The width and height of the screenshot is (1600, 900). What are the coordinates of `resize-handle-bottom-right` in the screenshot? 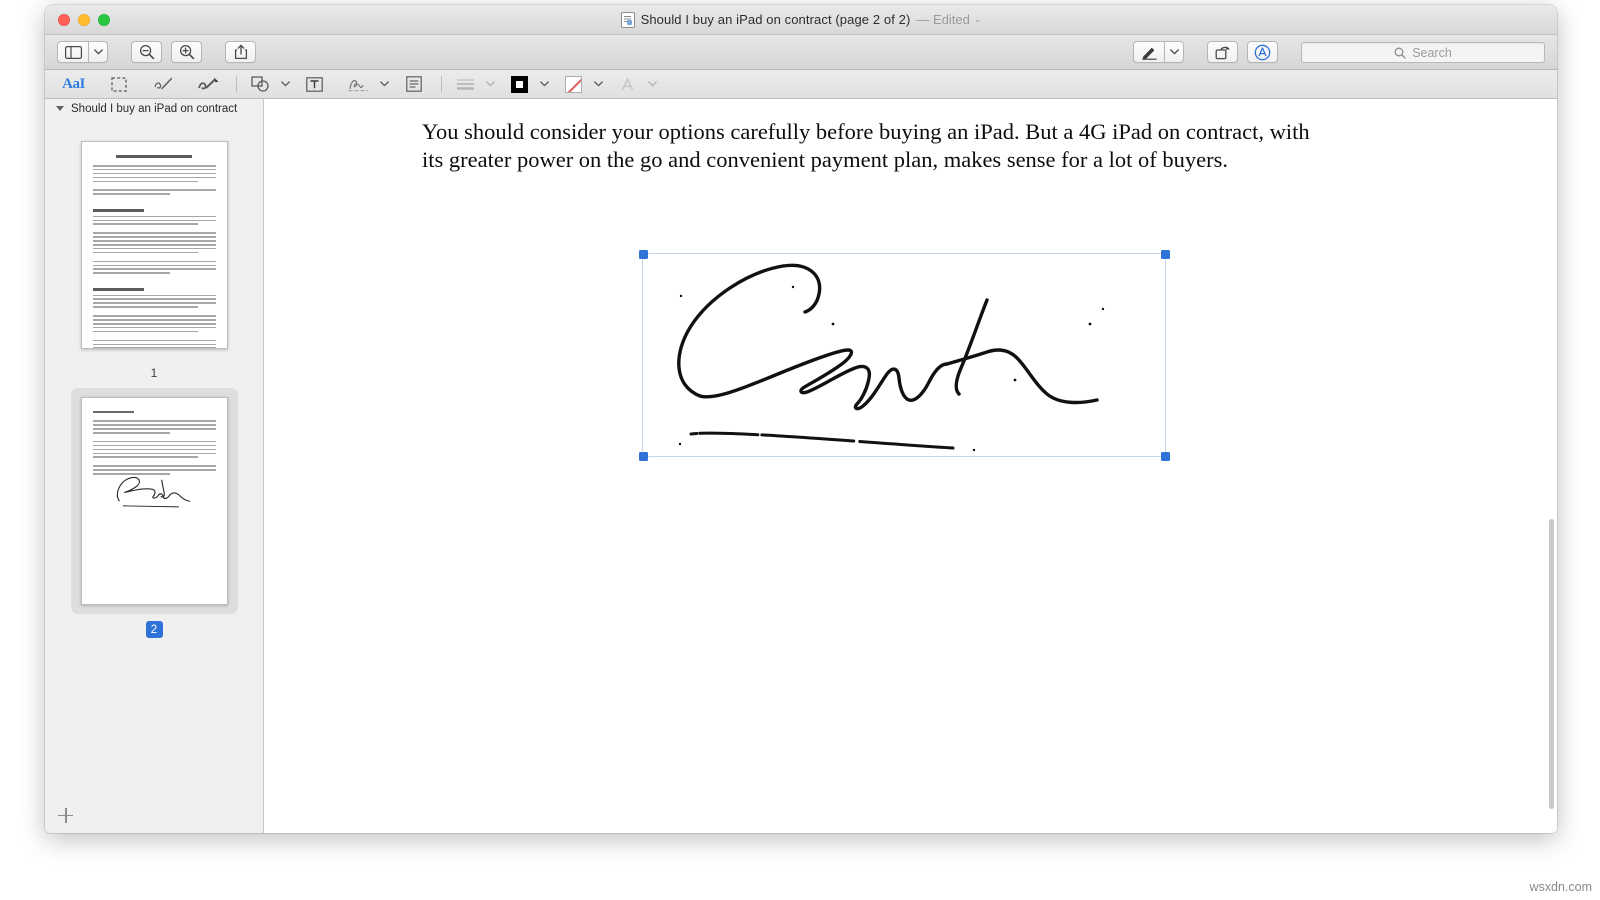 It's located at (1165, 456).